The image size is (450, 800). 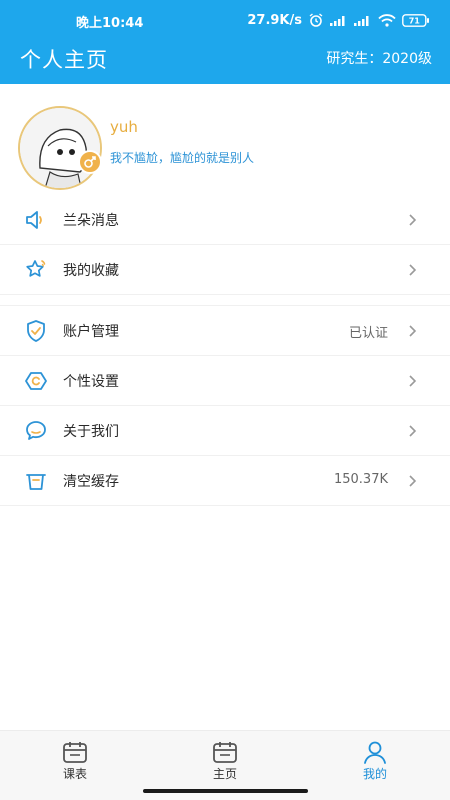 I want to click on avatar-image, so click(x=60, y=148).